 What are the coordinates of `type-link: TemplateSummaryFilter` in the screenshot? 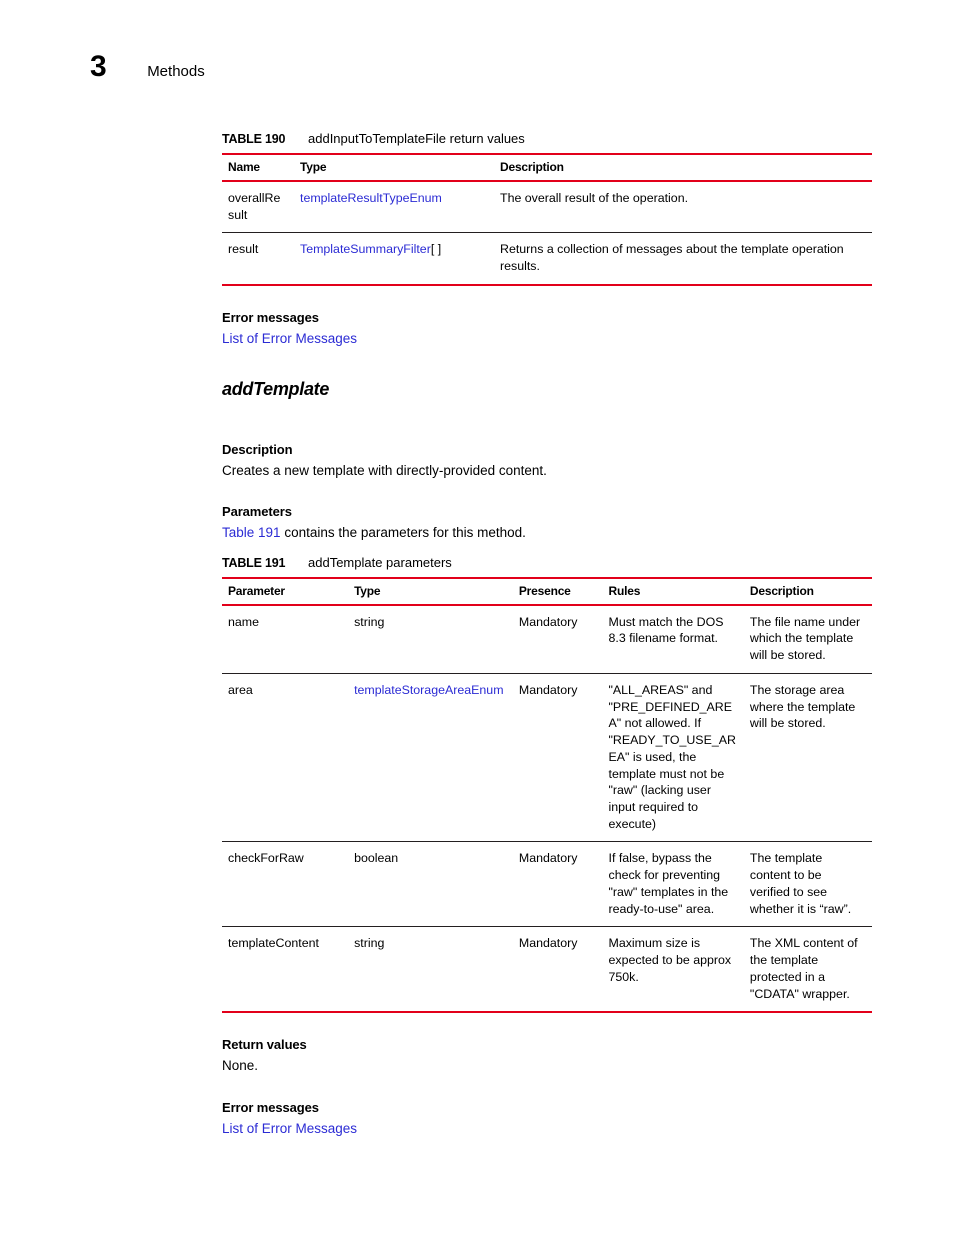 It's located at (365, 249).